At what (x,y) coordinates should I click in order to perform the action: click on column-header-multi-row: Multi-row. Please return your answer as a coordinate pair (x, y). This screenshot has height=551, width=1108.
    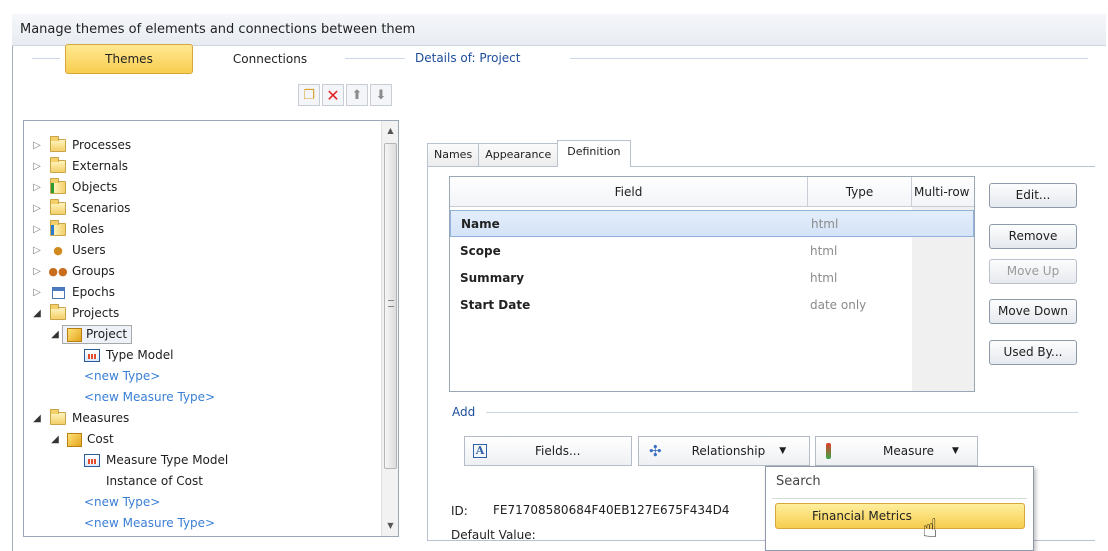
    Looking at the image, I should click on (943, 192).